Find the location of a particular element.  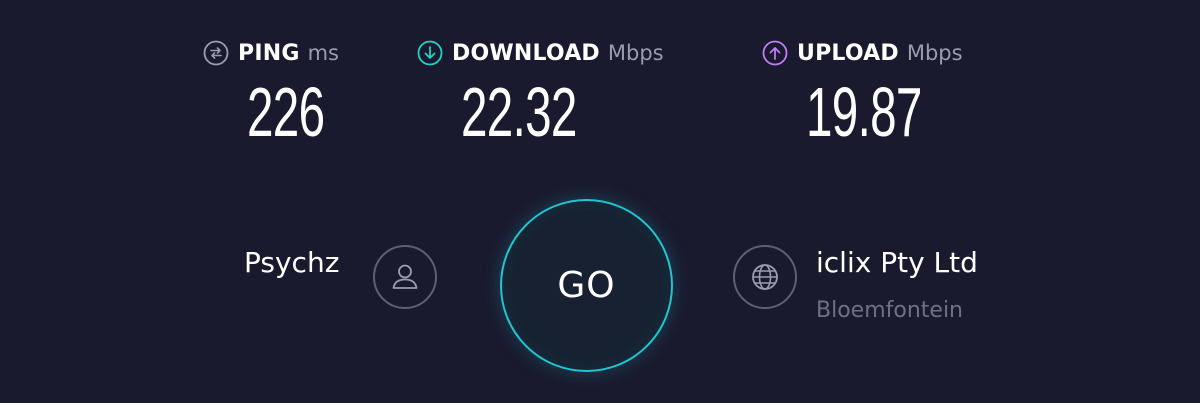

download-arrow-icon is located at coordinates (430, 53).